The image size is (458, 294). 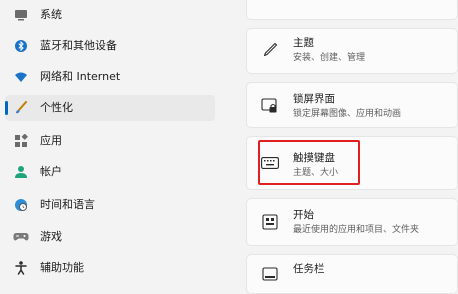 I want to click on brush-icon, so click(x=21, y=108).